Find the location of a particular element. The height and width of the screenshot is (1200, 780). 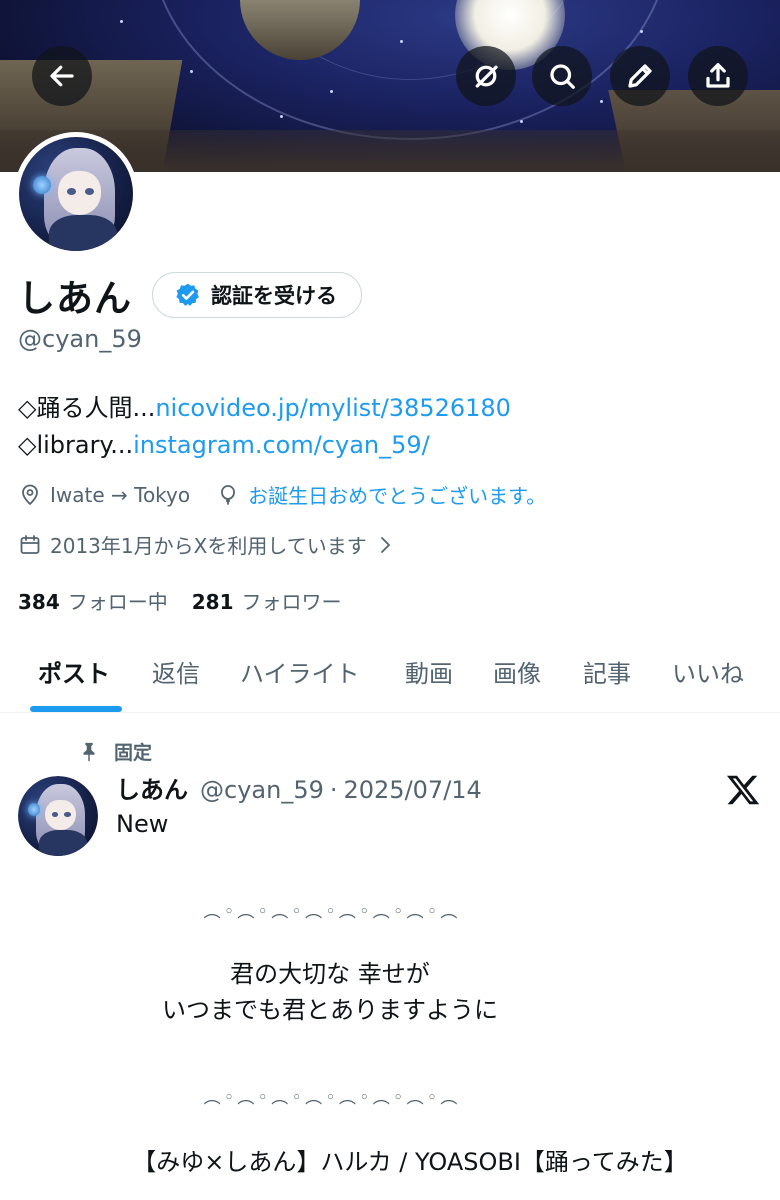

avatar-image is located at coordinates (76, 194).